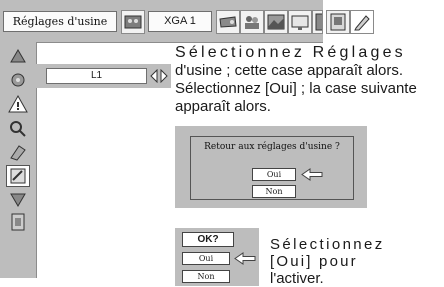 The width and height of the screenshot is (444, 287). What do you see at coordinates (60, 21) in the screenshot?
I see `tab-factory-settings: Réglages d'usine` at bounding box center [60, 21].